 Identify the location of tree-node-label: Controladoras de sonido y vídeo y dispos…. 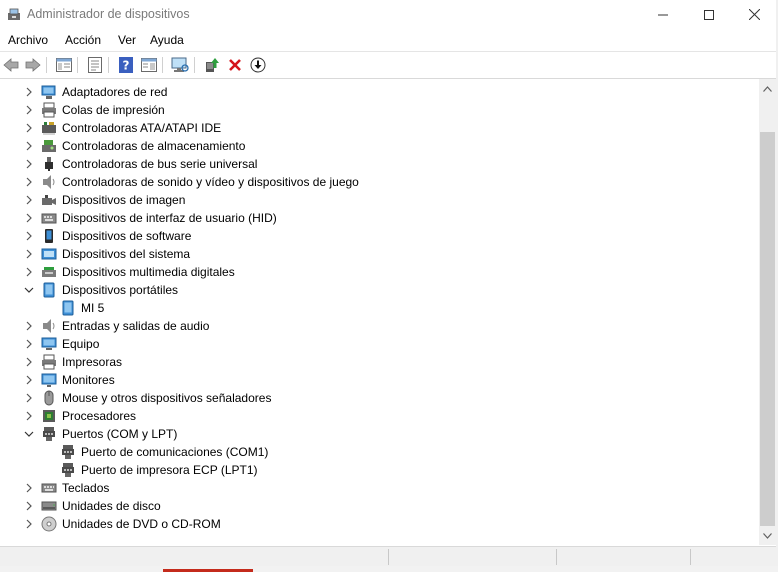
(210, 182).